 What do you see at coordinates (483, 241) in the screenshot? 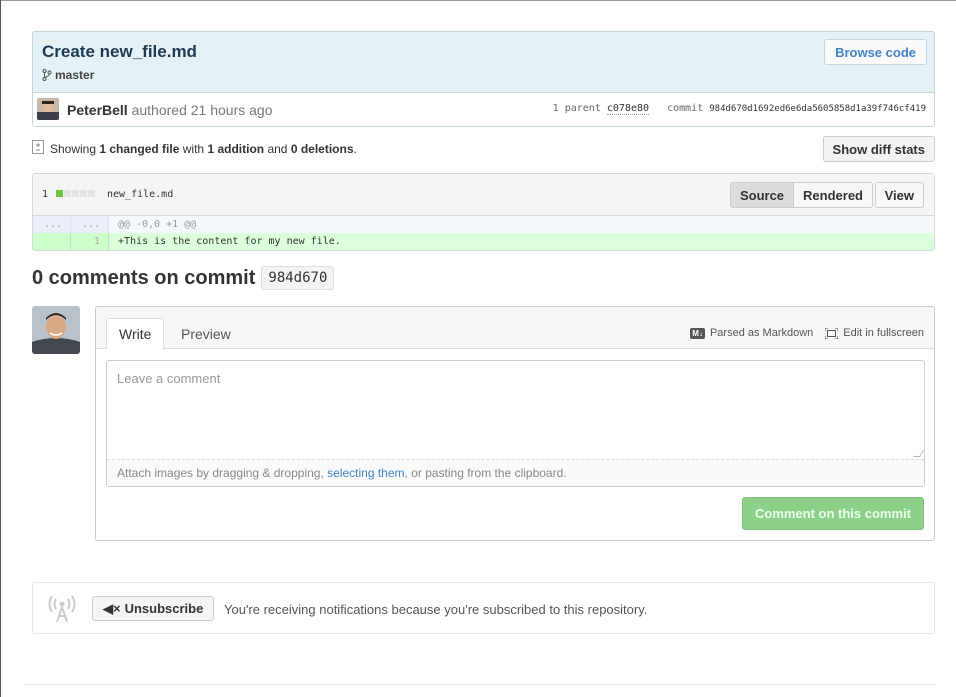
I see `diff-added-row: 1 +This is the content for my new file.` at bounding box center [483, 241].